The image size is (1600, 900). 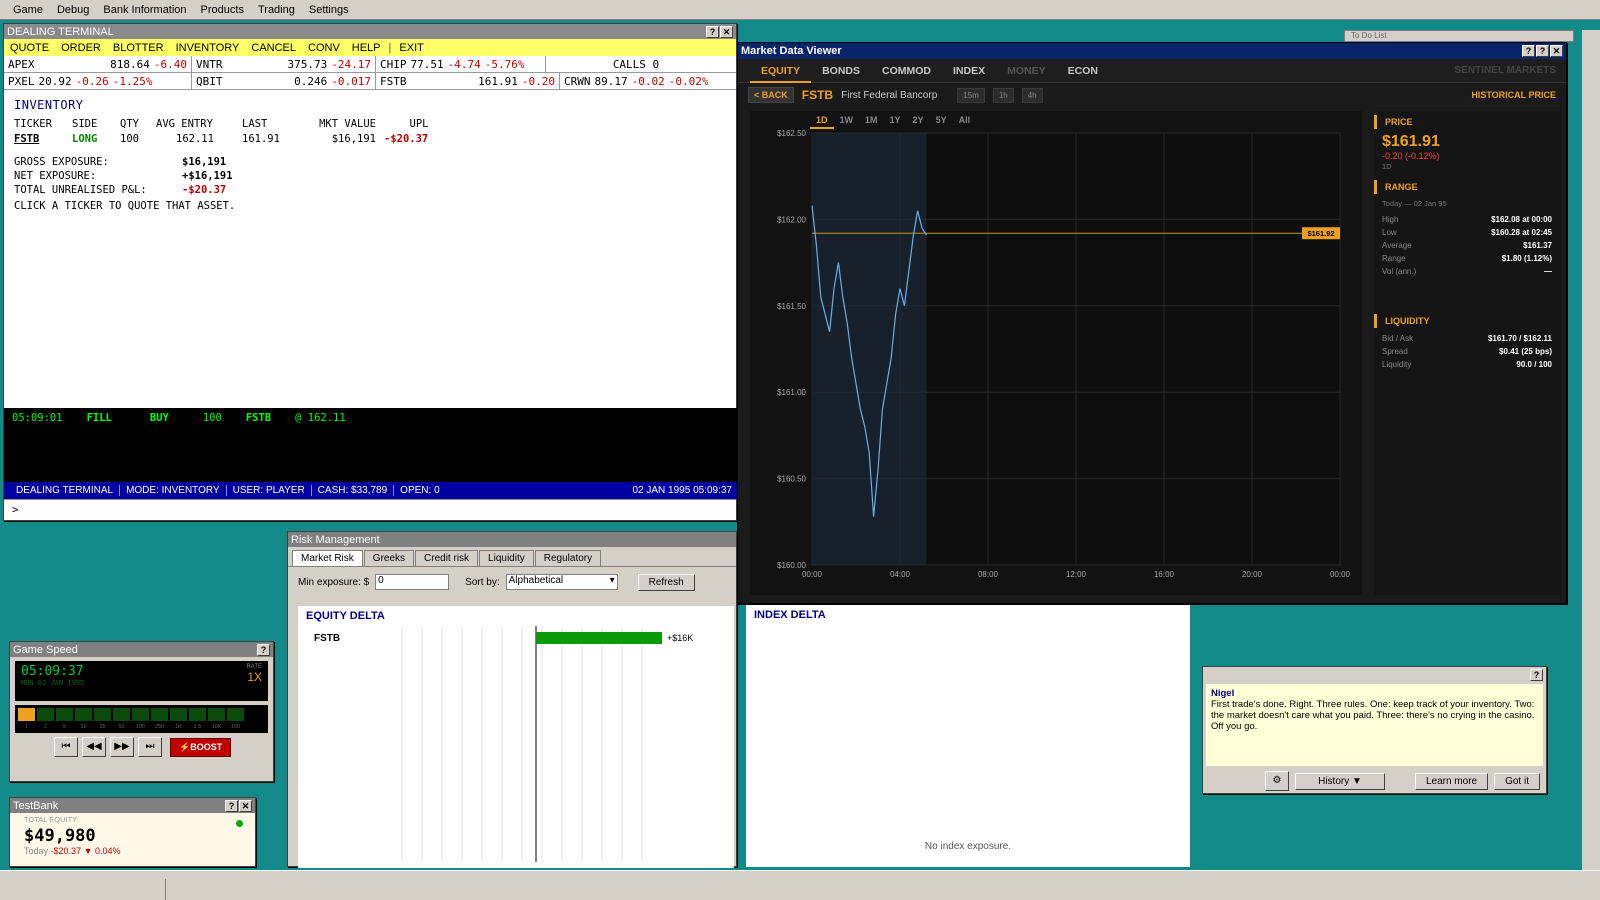 I want to click on interval-4h: 4h, so click(x=1032, y=95).